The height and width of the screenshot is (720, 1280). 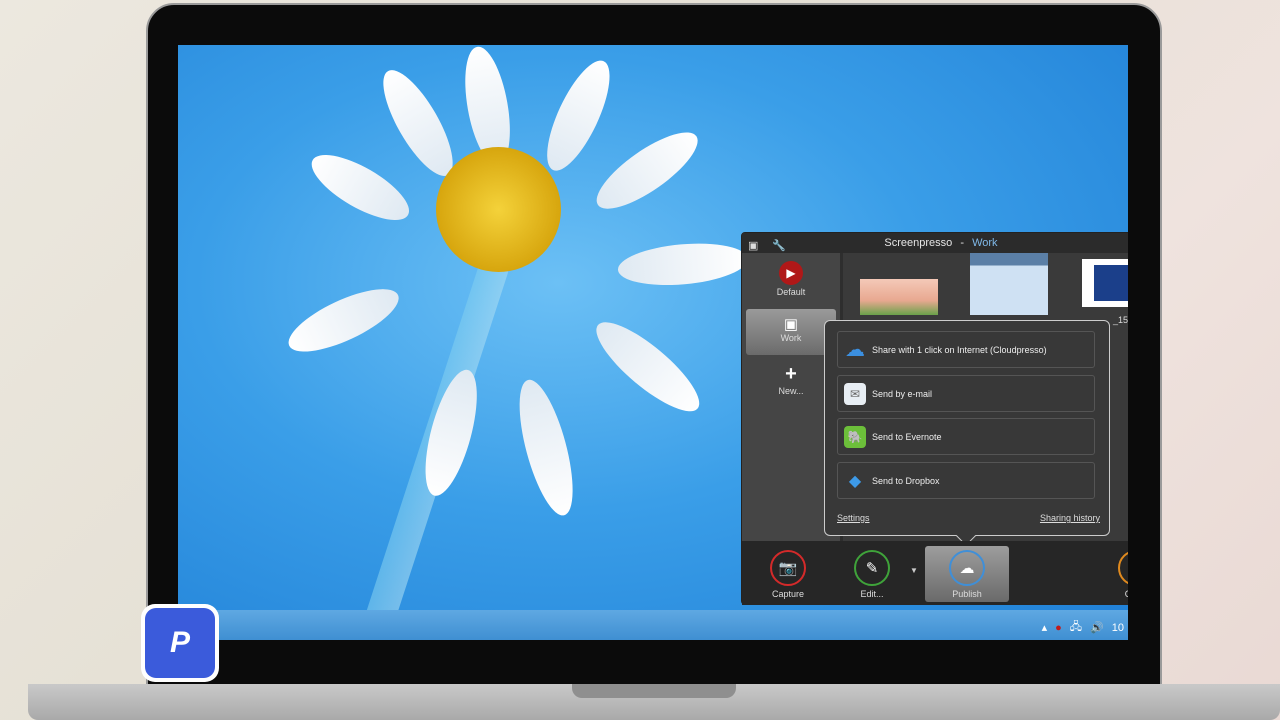 I want to click on menu-item-label: Send to Dropbox, so click(x=906, y=480).